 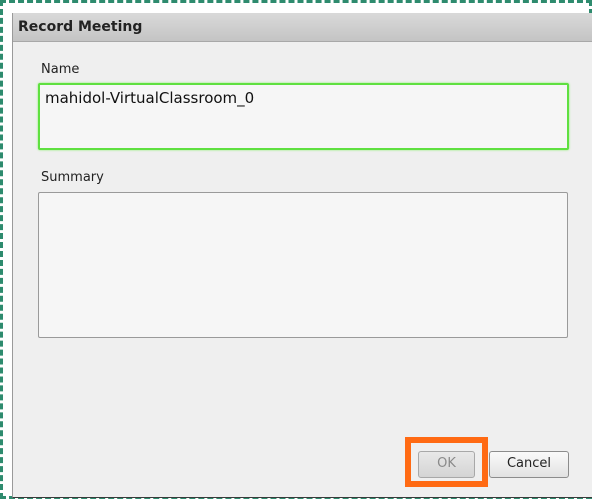 What do you see at coordinates (60, 69) in the screenshot?
I see `name-label: Name` at bounding box center [60, 69].